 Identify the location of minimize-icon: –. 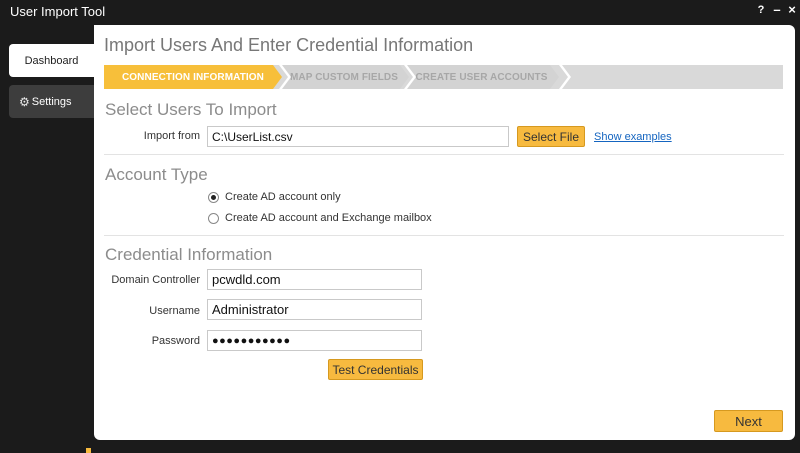
(777, 10).